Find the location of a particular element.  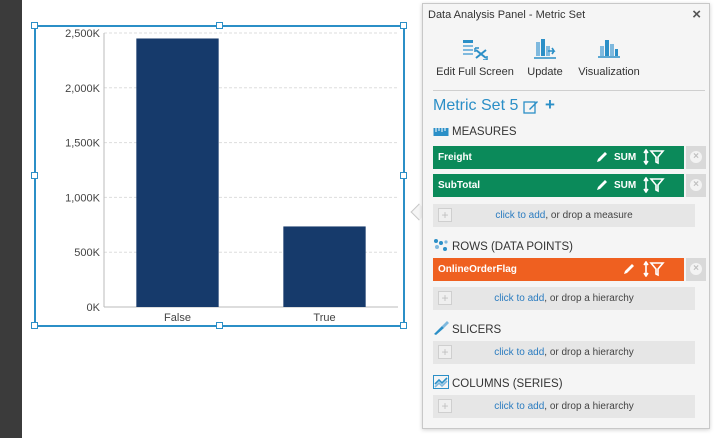

rows-header: ROWS (DATA POINTS) is located at coordinates (503, 245).